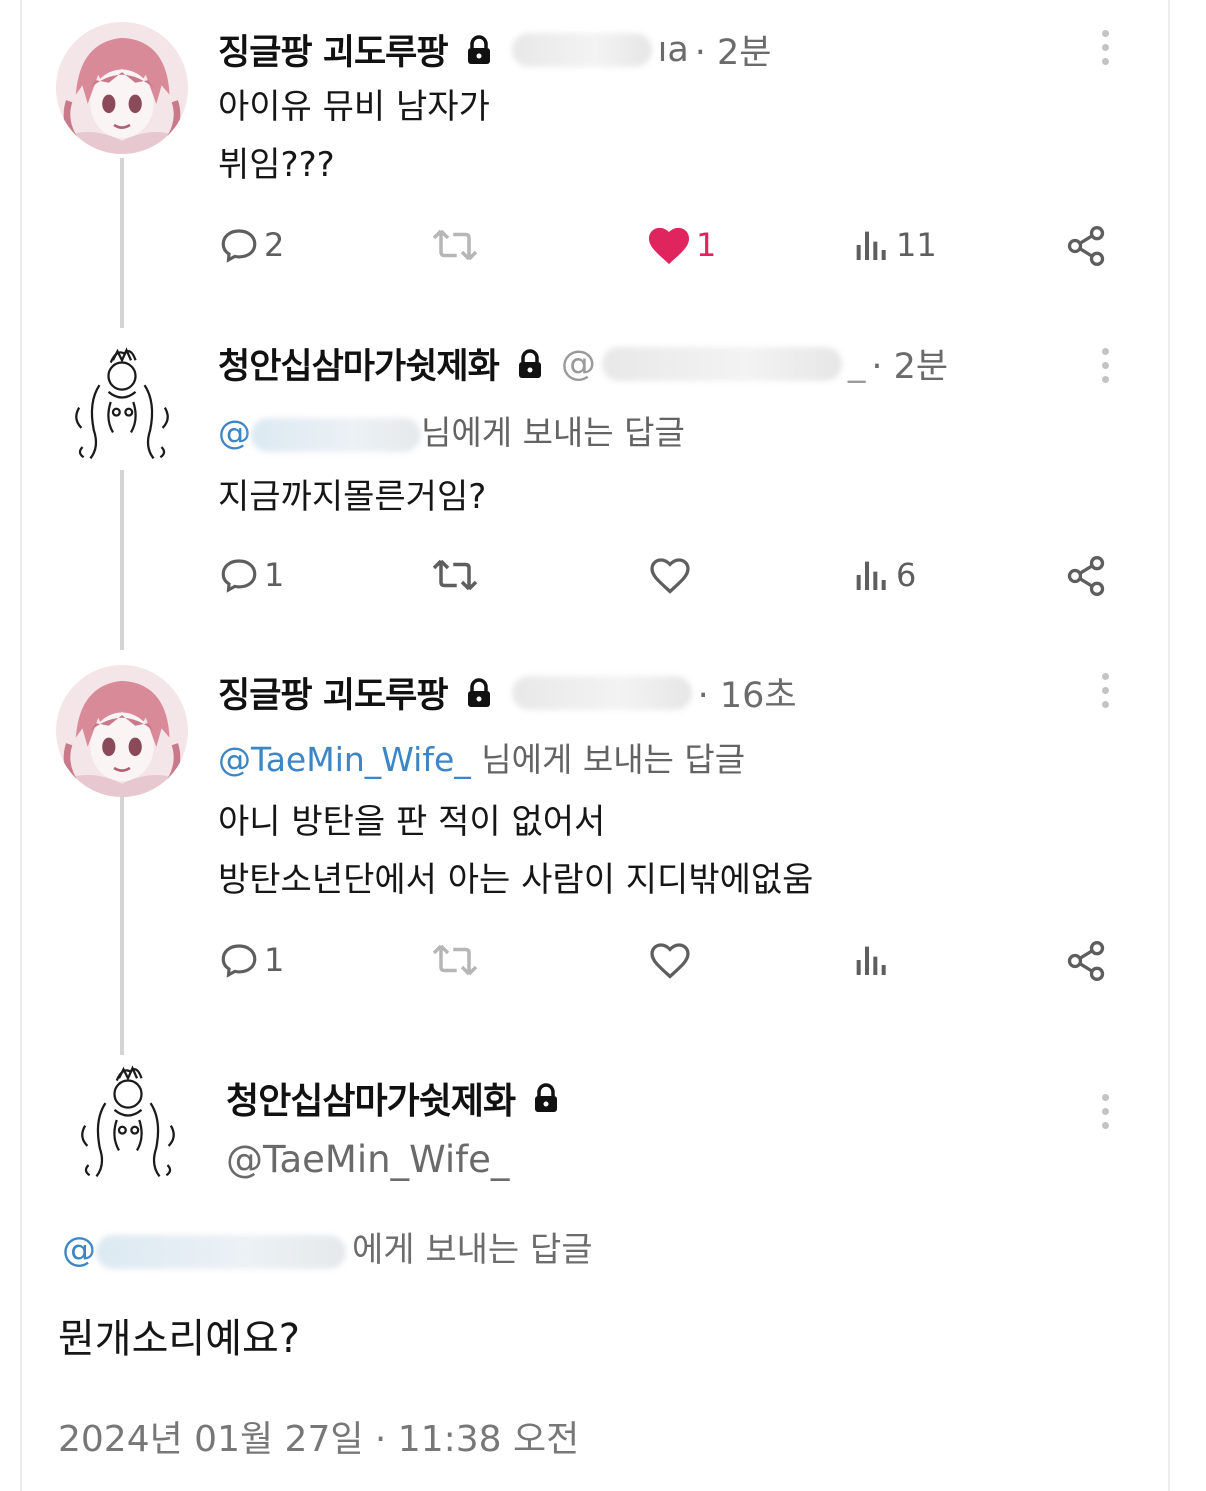  I want to click on handle-fragment-tail: _, so click(856, 363).